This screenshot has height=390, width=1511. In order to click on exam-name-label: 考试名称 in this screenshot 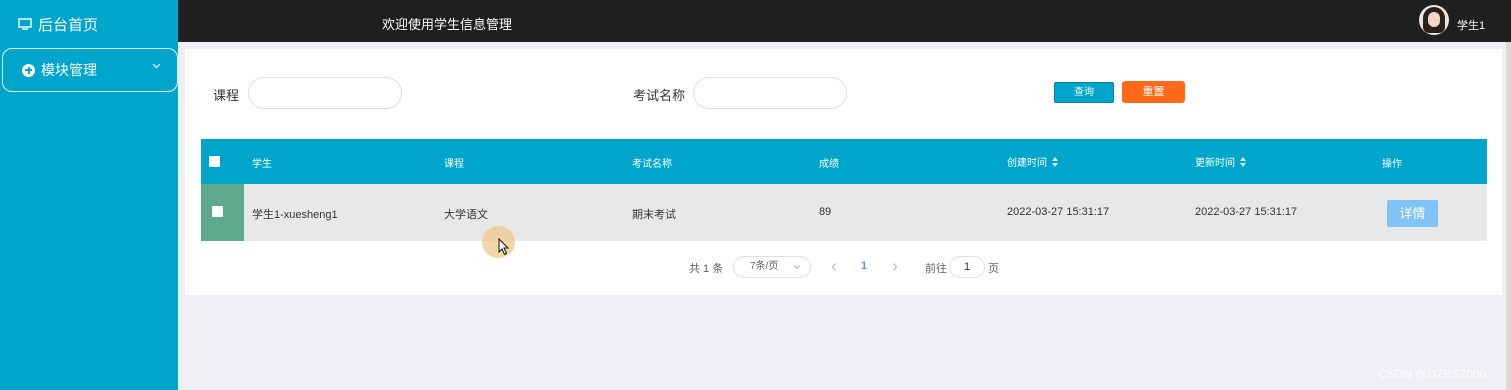, I will do `click(659, 95)`.